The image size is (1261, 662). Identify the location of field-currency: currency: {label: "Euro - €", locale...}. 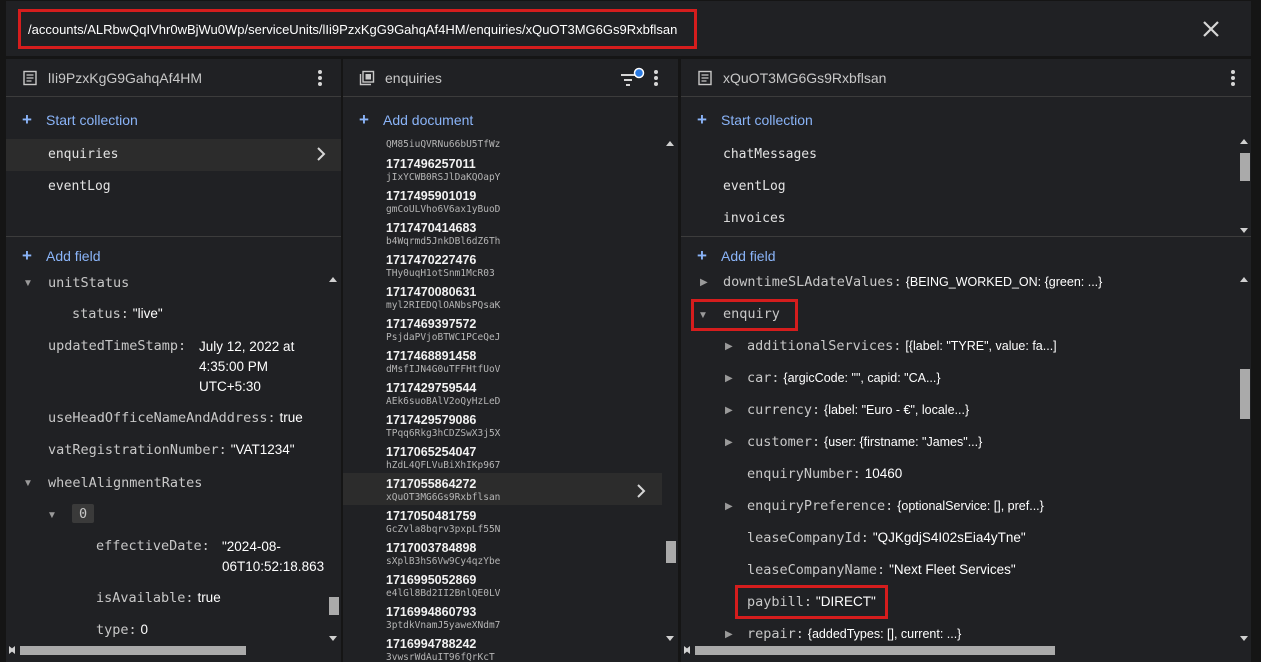
(858, 410).